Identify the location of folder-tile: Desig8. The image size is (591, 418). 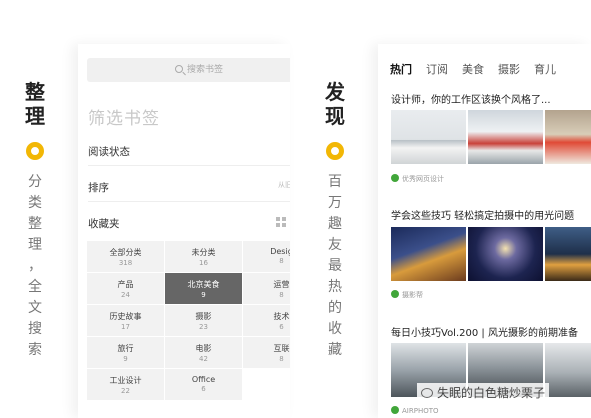
(266, 256).